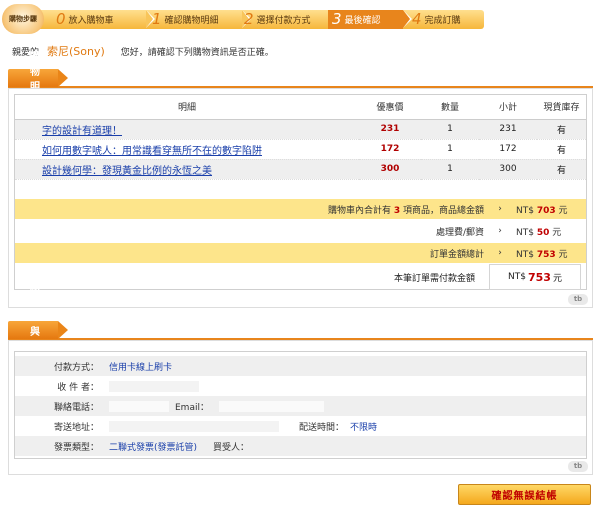  I want to click on goods-total-value: 703, so click(546, 210).